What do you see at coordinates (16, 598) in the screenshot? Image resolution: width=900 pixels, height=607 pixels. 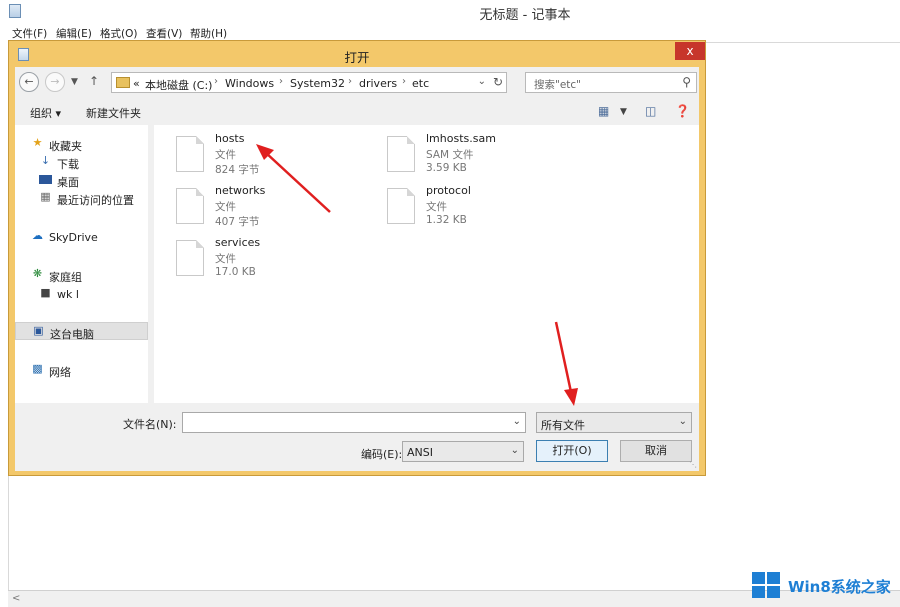 I see `scroll-left-icon: <` at bounding box center [16, 598].